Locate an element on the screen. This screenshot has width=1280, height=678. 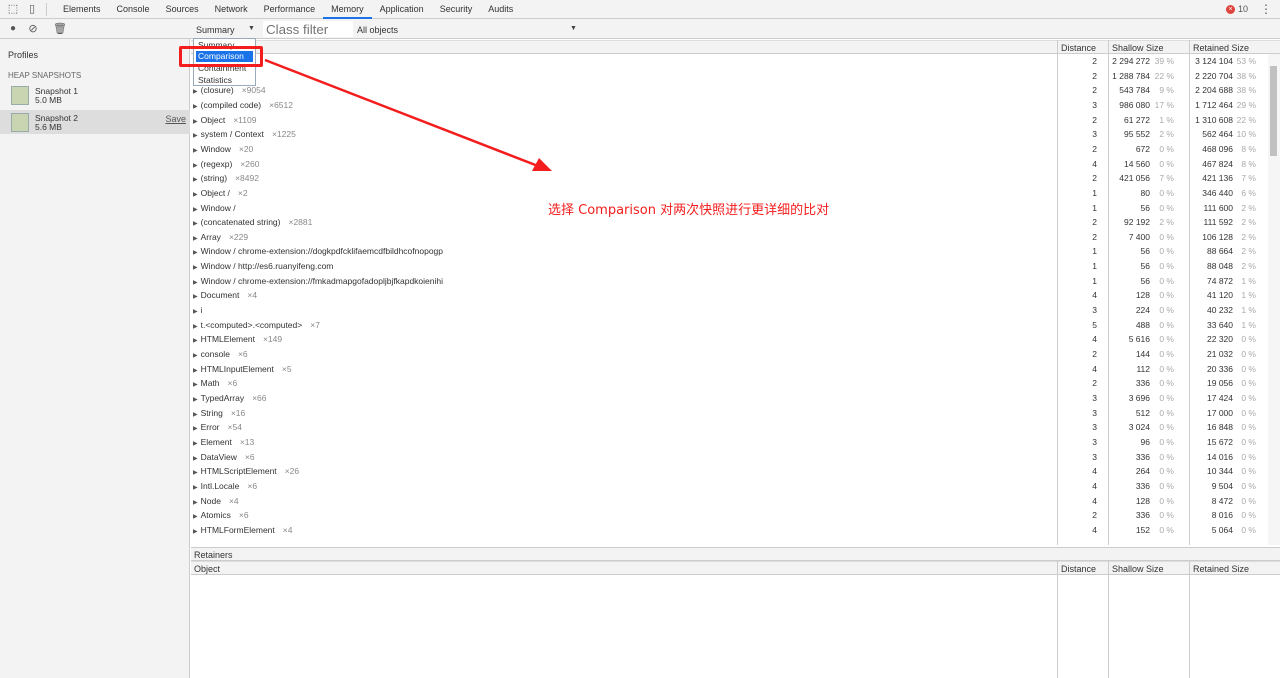
annotation-arrow is located at coordinates (408, 114).